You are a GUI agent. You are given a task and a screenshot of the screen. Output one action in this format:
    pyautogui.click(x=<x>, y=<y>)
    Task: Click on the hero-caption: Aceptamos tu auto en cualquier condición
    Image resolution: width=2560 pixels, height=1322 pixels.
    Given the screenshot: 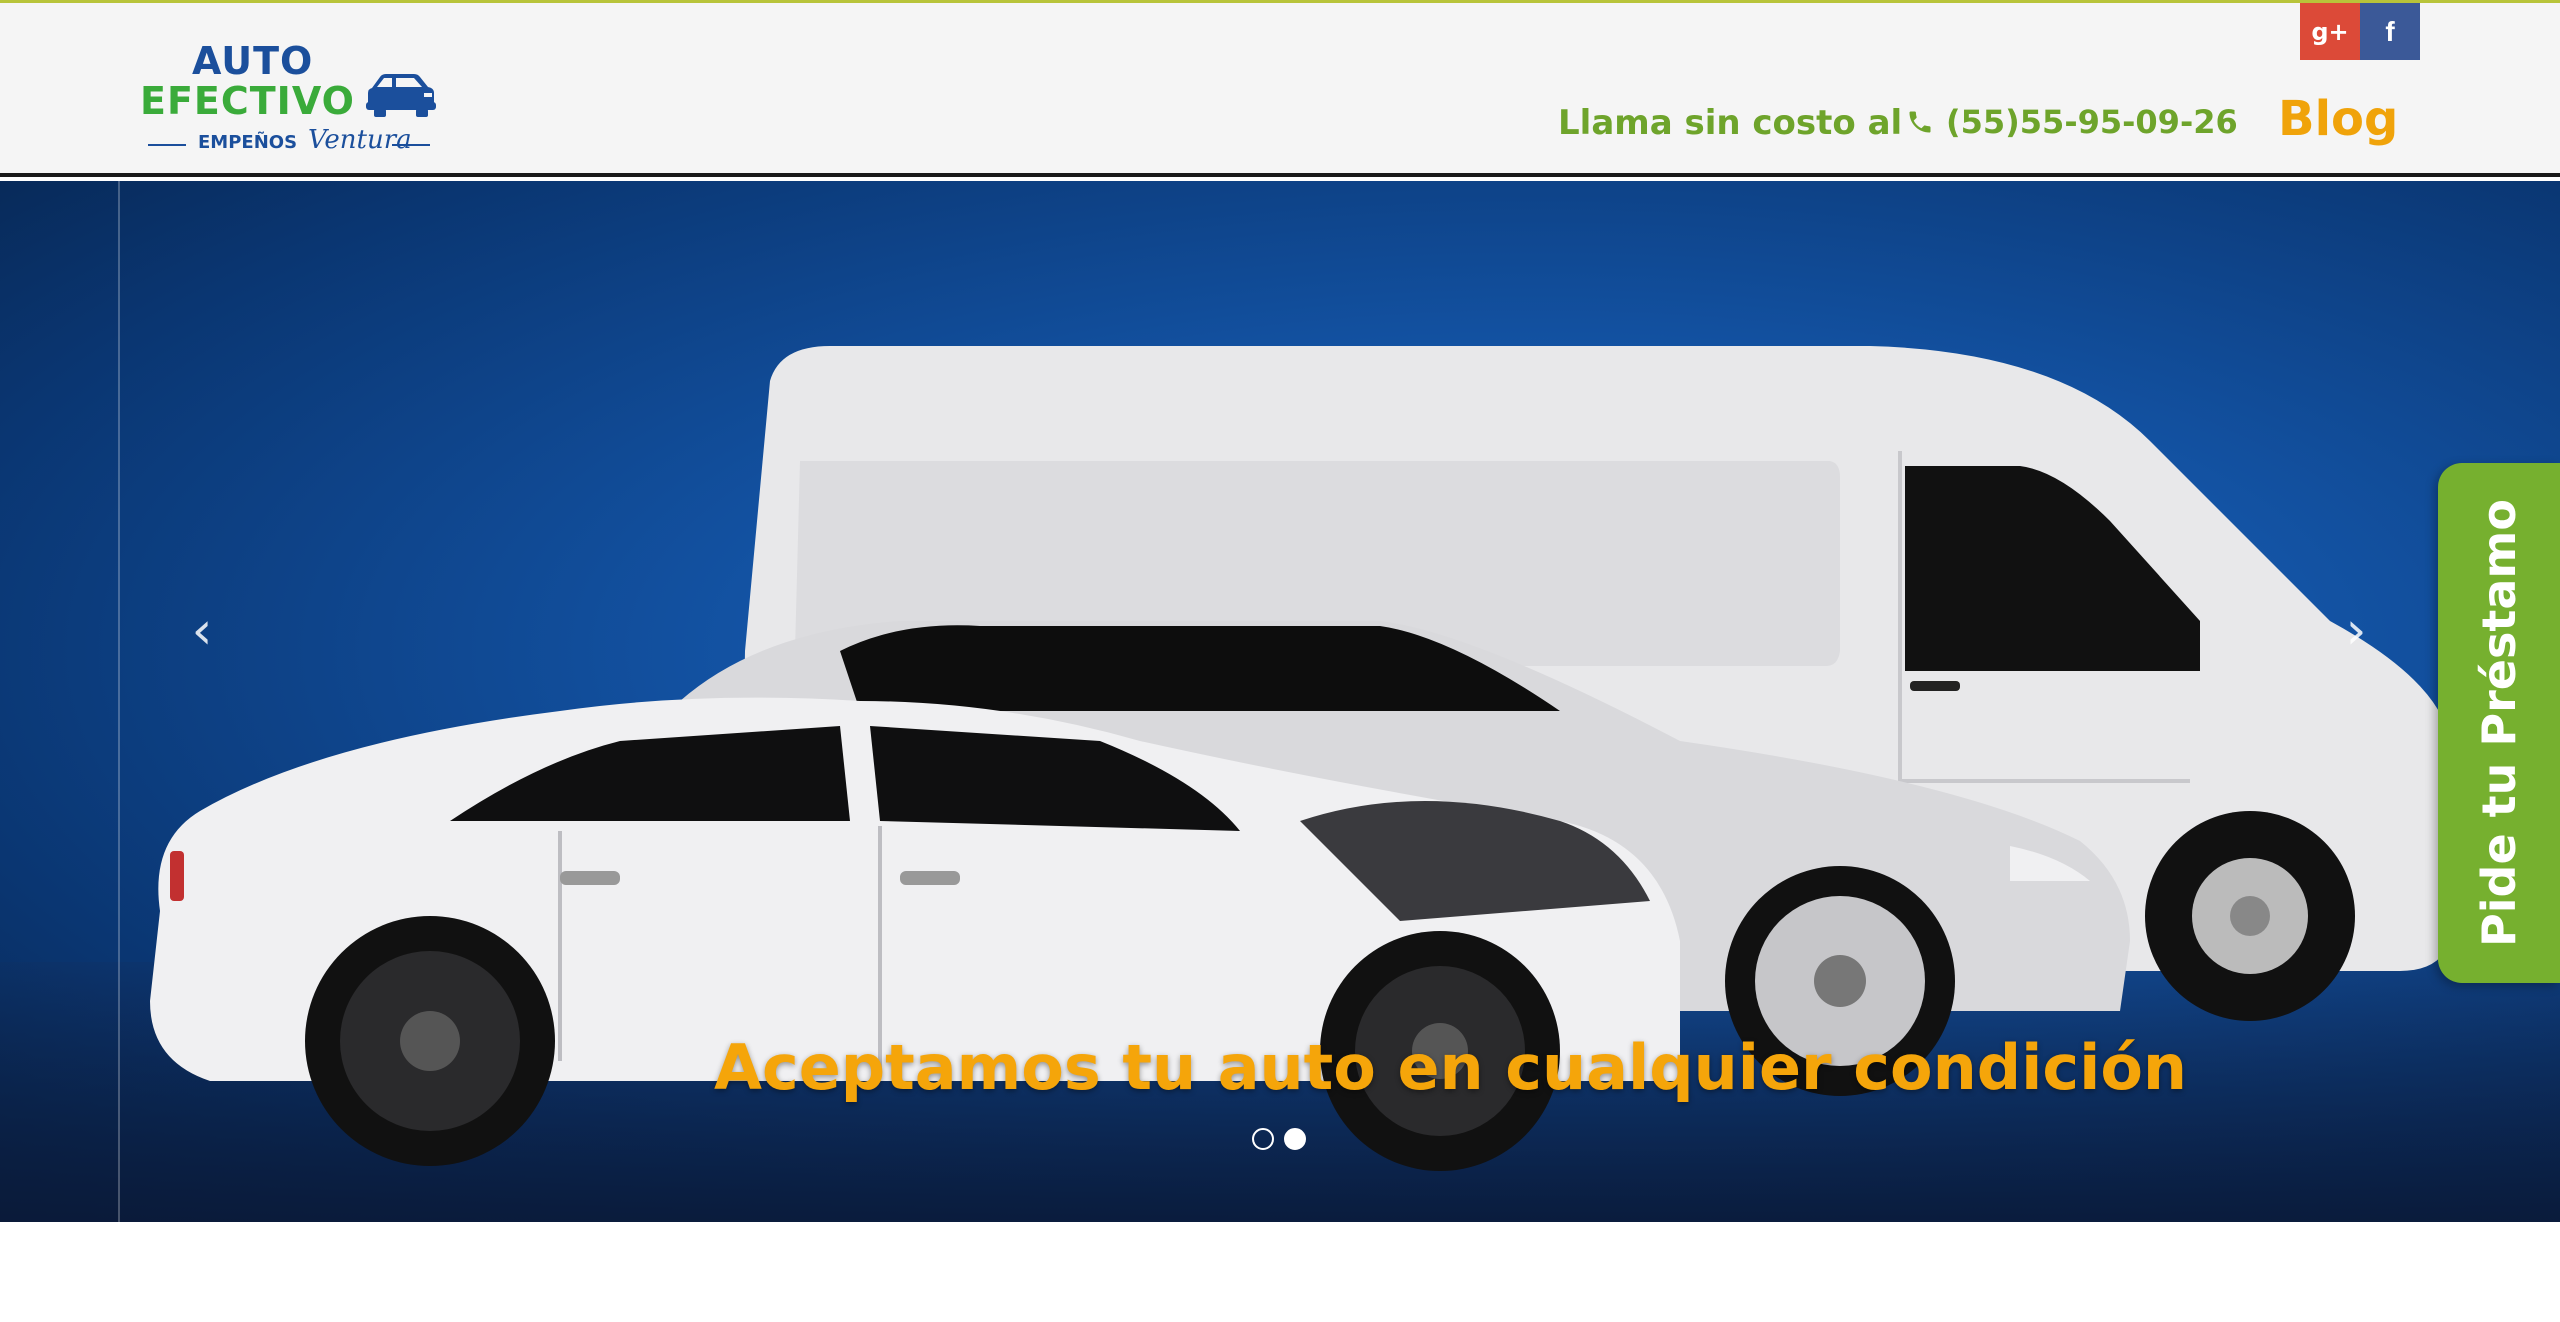 What is the action you would take?
    pyautogui.click(x=1451, y=1067)
    